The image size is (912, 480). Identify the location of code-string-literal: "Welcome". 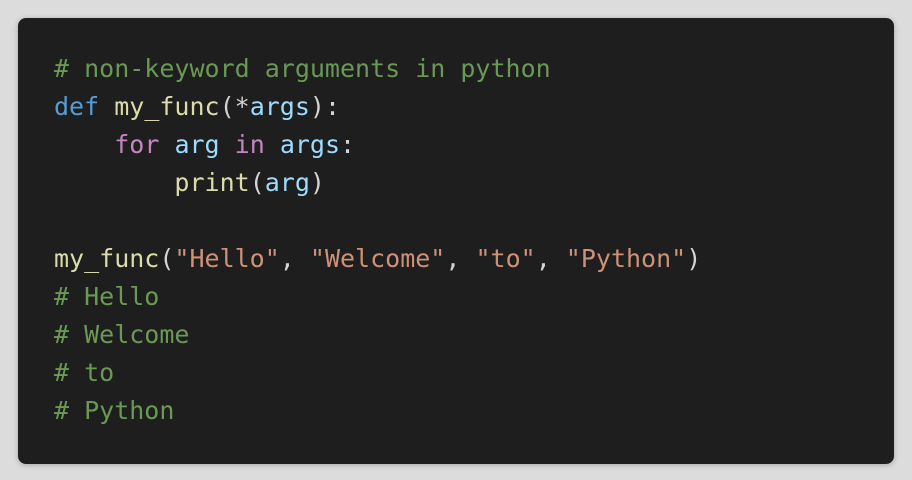
(377, 258).